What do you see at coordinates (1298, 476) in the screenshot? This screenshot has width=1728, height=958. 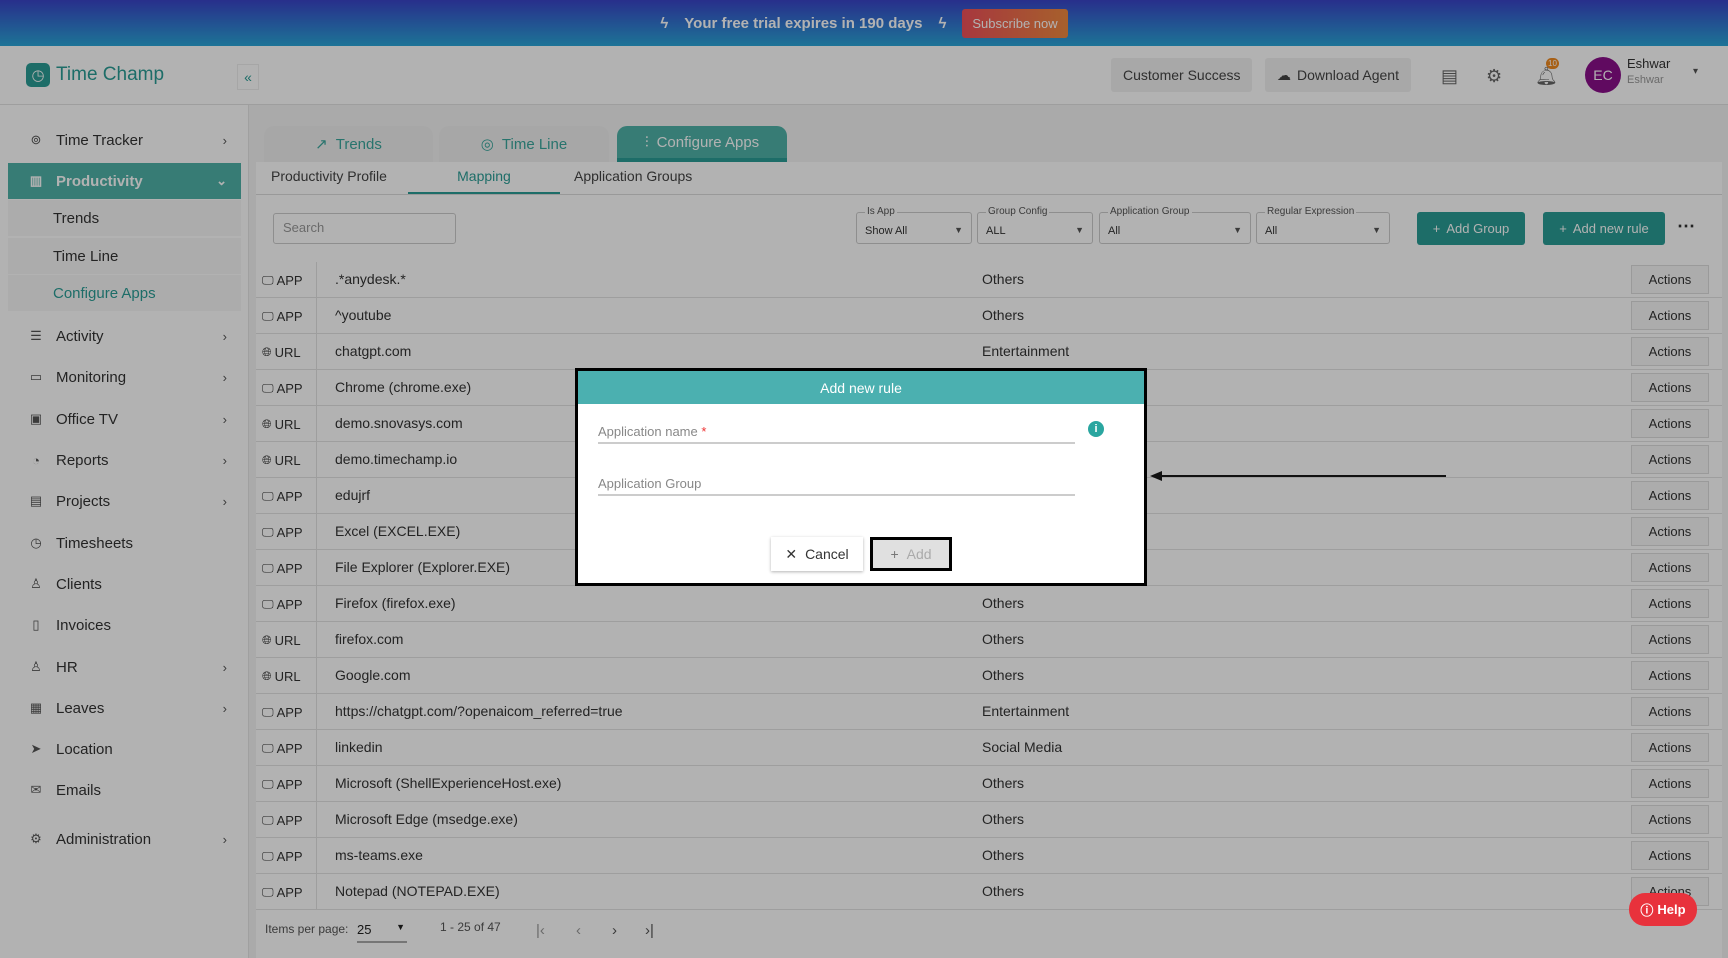 I see `annotation-arrow` at bounding box center [1298, 476].